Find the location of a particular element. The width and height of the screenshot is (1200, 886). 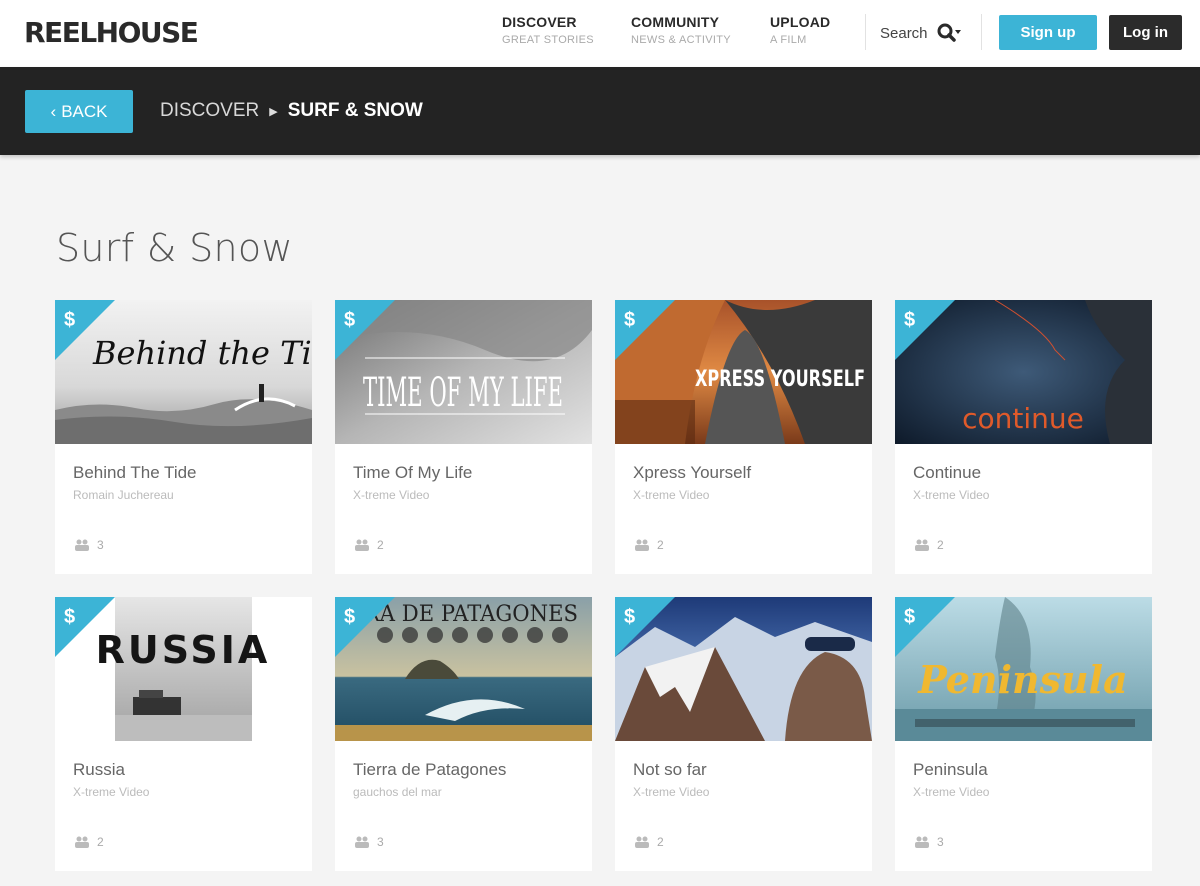

nav-discover: DISCOVER GREAT STORIES is located at coordinates (548, 30).